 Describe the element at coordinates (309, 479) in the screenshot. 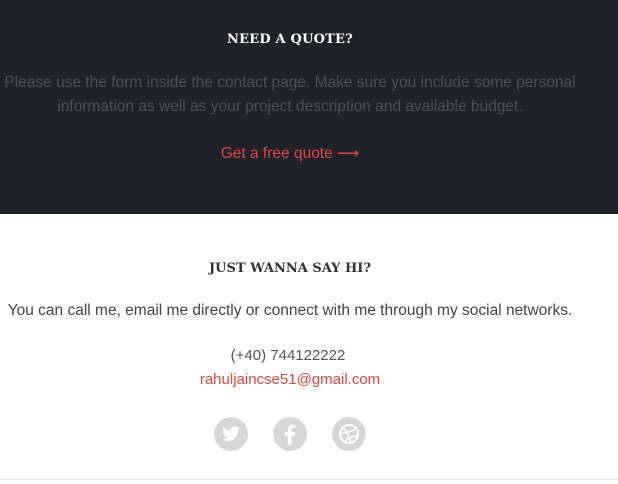

I see `footer-divider` at that location.